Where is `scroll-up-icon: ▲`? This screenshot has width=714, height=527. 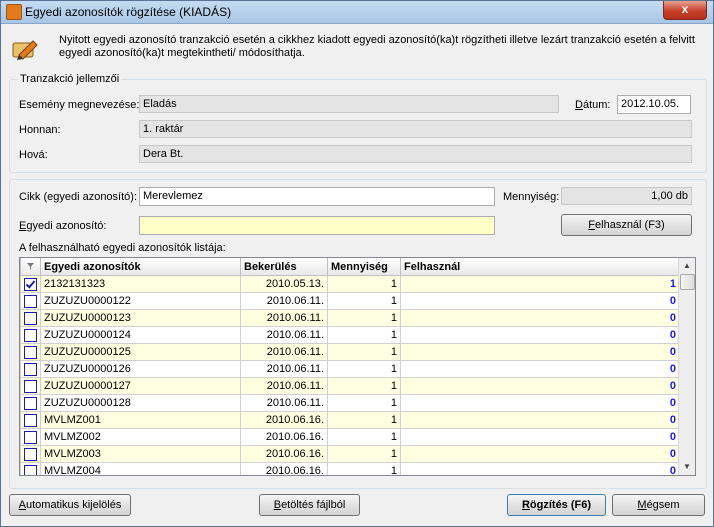 scroll-up-icon: ▲ is located at coordinates (687, 266).